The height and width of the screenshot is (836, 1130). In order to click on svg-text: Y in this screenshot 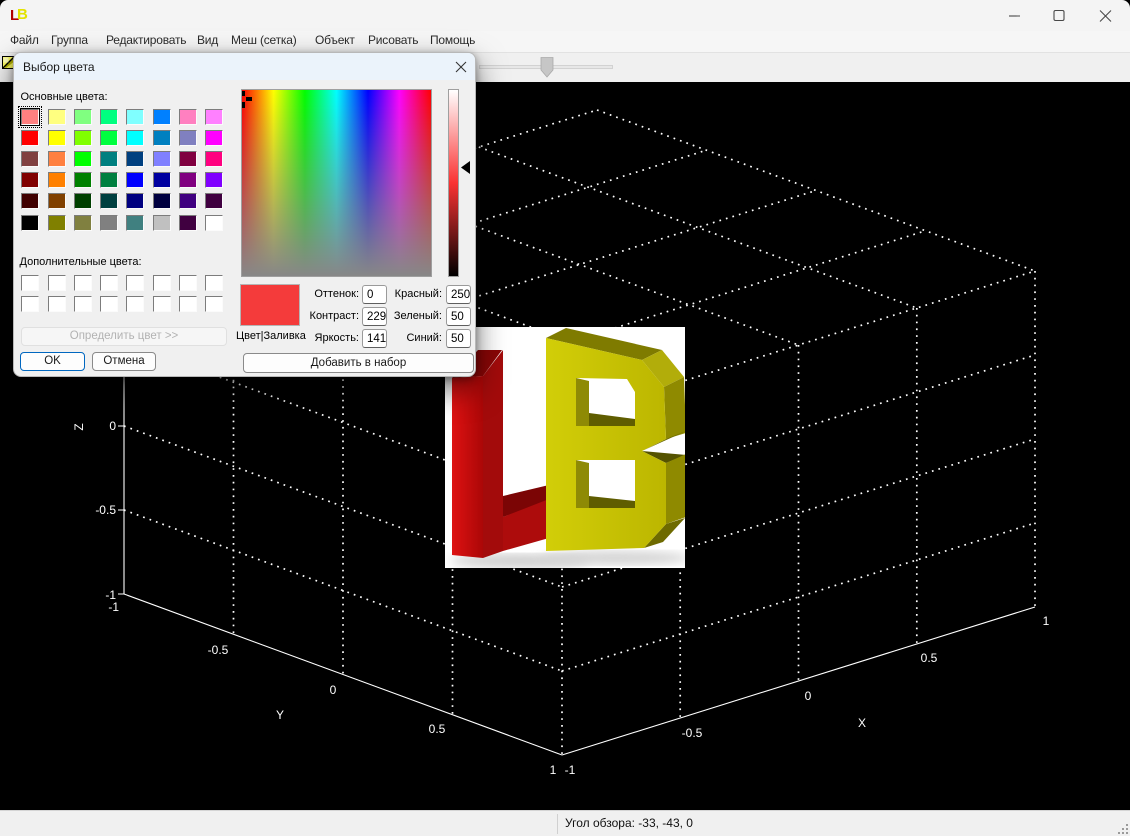, I will do `click(280, 715)`.